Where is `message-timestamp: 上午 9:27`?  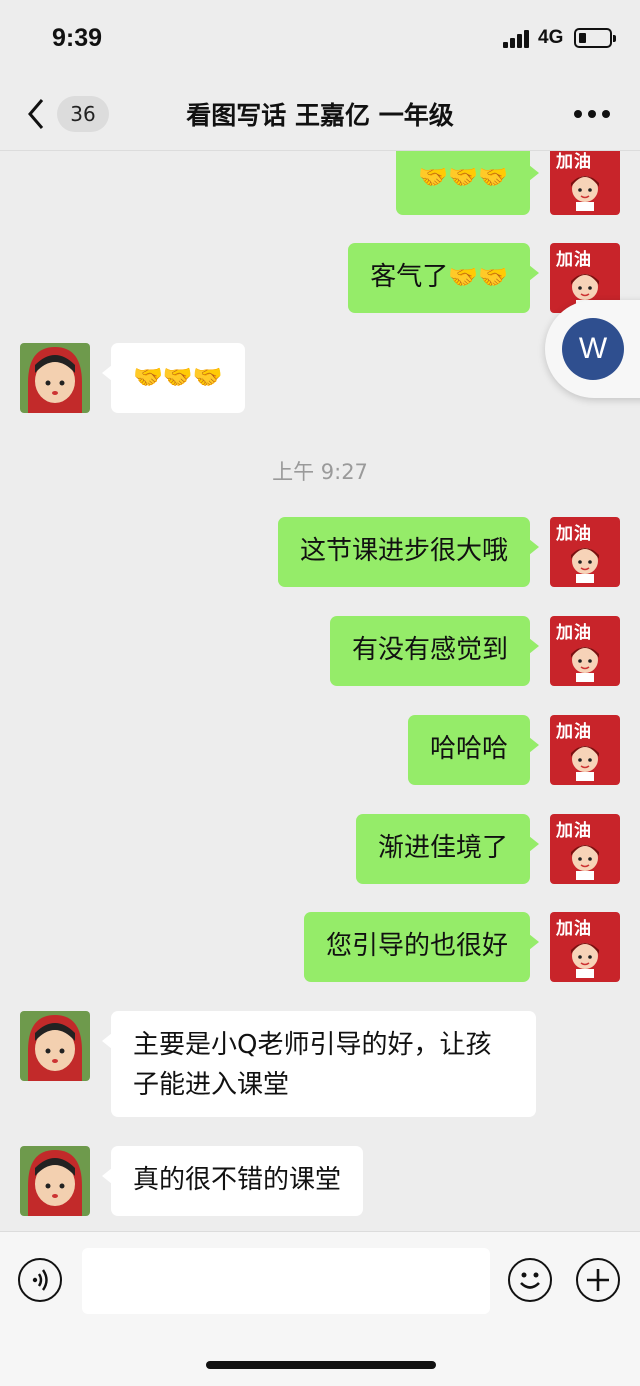
message-timestamp: 上午 9:27 is located at coordinates (320, 472).